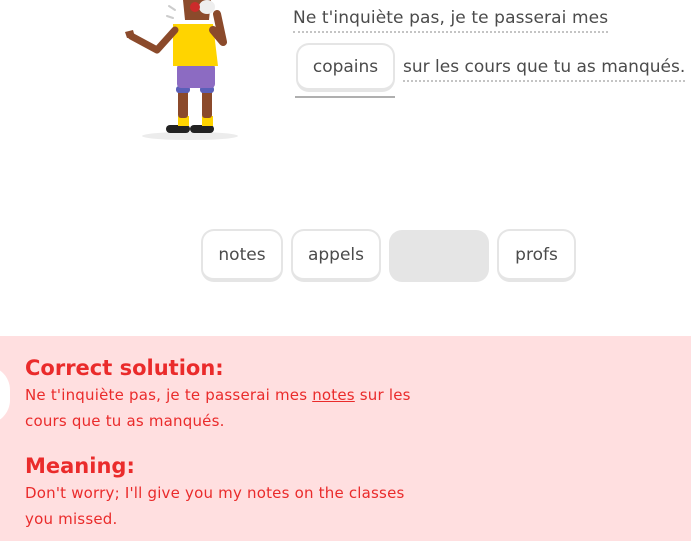 The image size is (691, 541). I want to click on word-bank-label: appels, so click(336, 254).